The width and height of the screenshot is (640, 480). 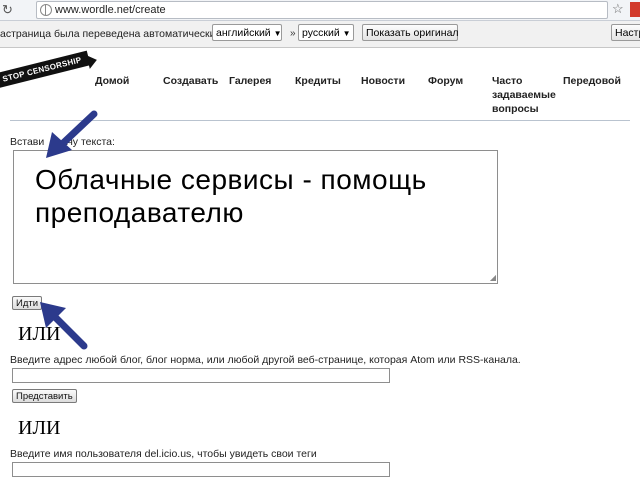 I want to click on blog-url-input, so click(x=201, y=375).